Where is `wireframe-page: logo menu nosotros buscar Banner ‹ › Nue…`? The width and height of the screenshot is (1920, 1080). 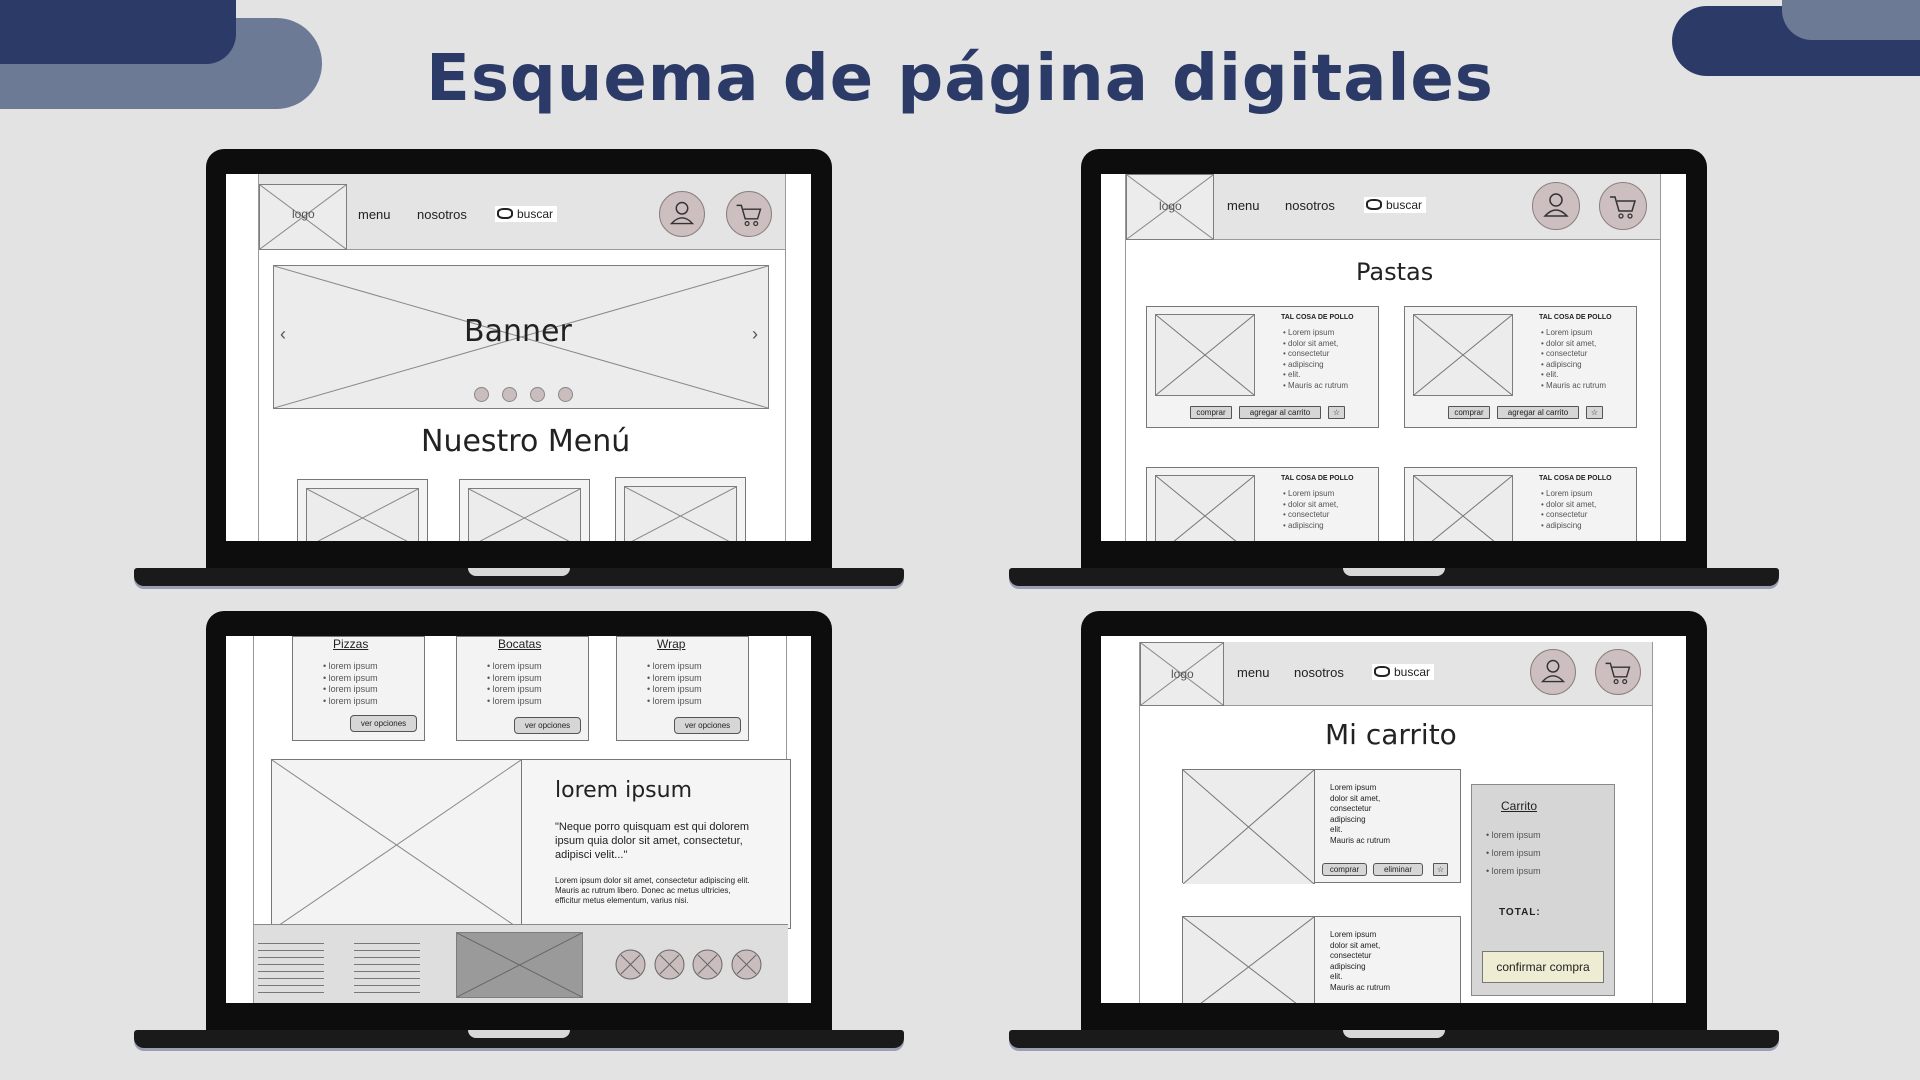
wireframe-page: logo menu nosotros buscar Banner ‹ › Nue… is located at coordinates (522, 357).